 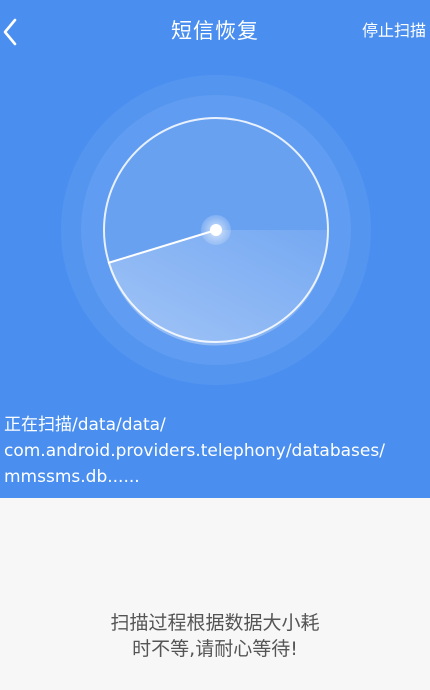 I want to click on scan-status-line-1: 正在扫描/data/data/, so click(x=85, y=425).